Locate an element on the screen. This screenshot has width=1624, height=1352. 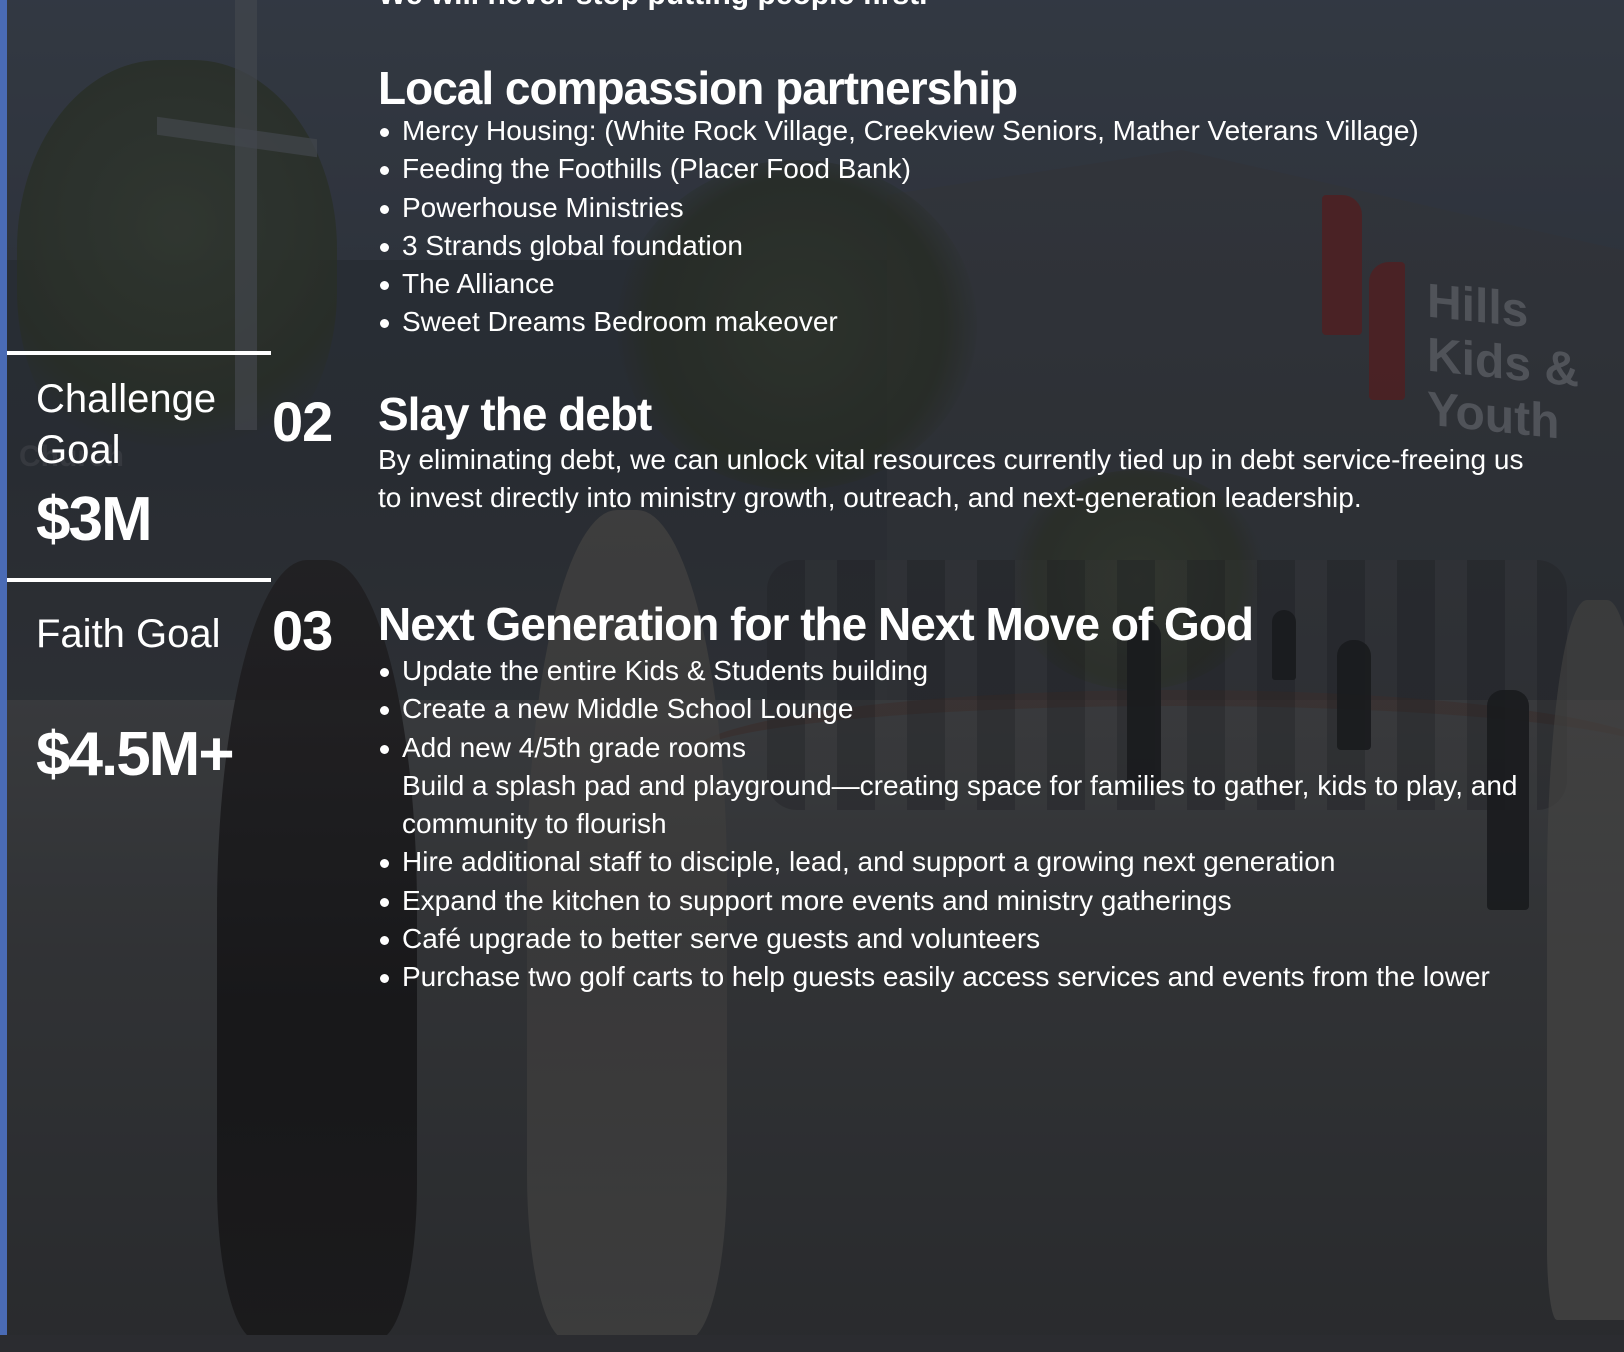
challenge-goal-amount: $3M is located at coordinates (94, 519).